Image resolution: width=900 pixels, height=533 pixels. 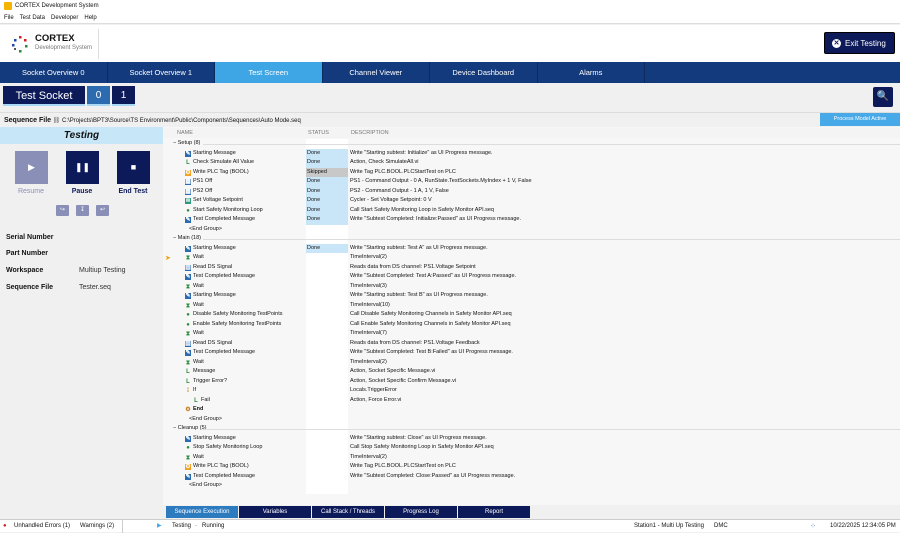 I want to click on pause-button: ❚❚, so click(x=82, y=167).